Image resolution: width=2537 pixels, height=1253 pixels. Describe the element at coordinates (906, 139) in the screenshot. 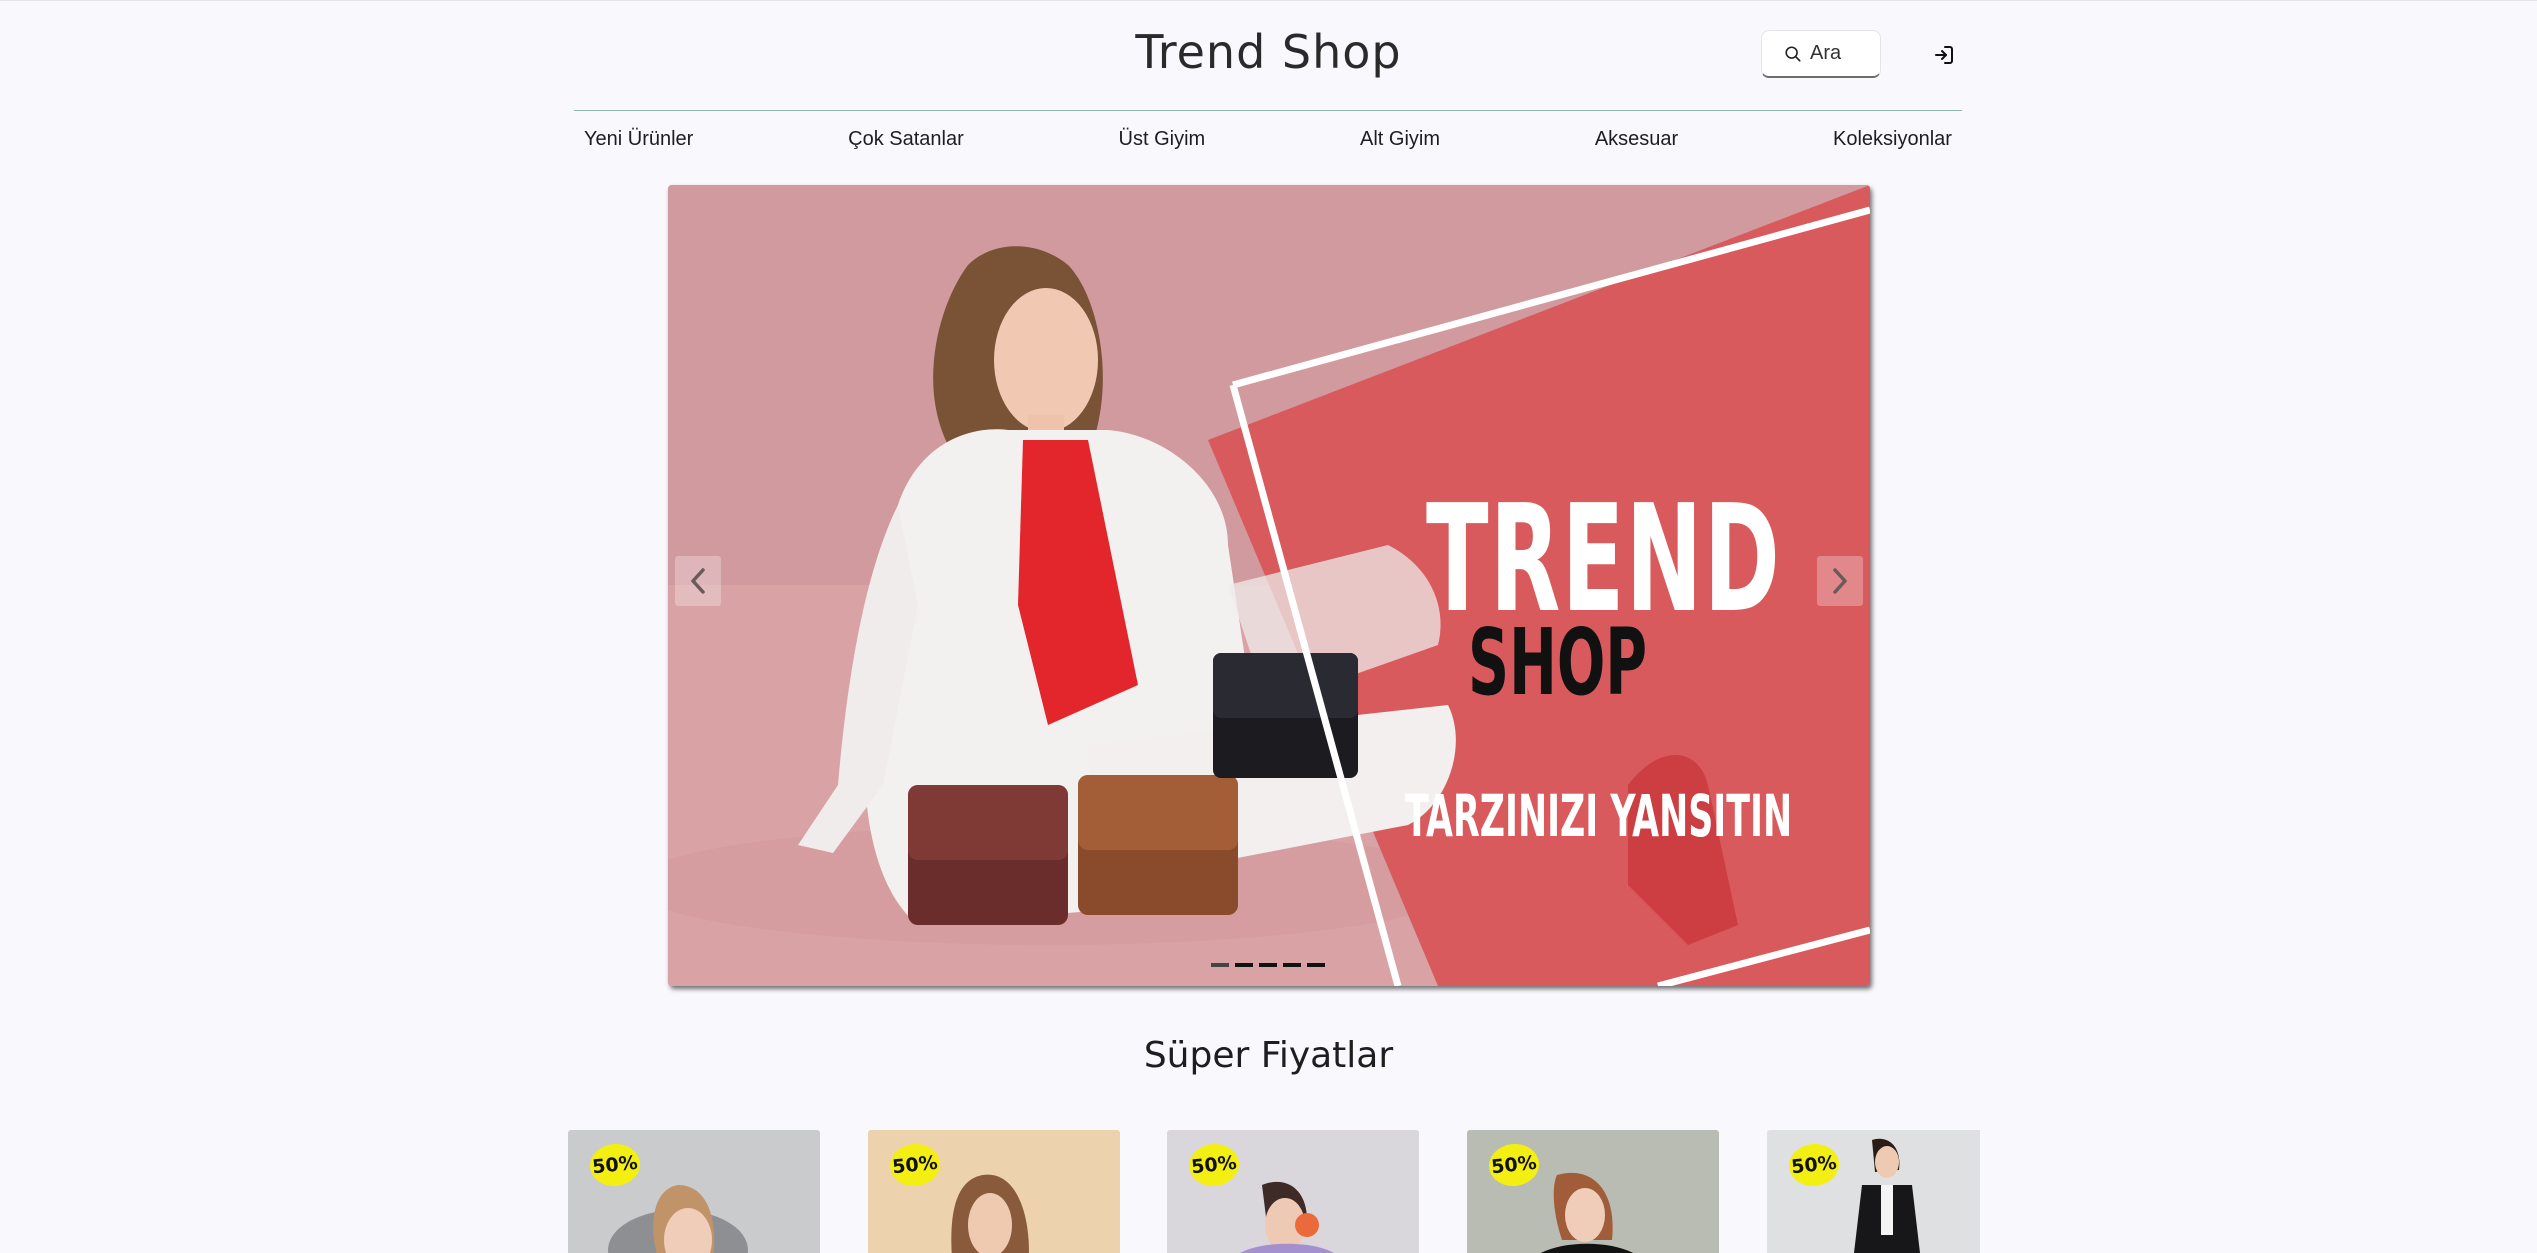

I see `nav-item-best-sellers: Çok Satanlar` at that location.